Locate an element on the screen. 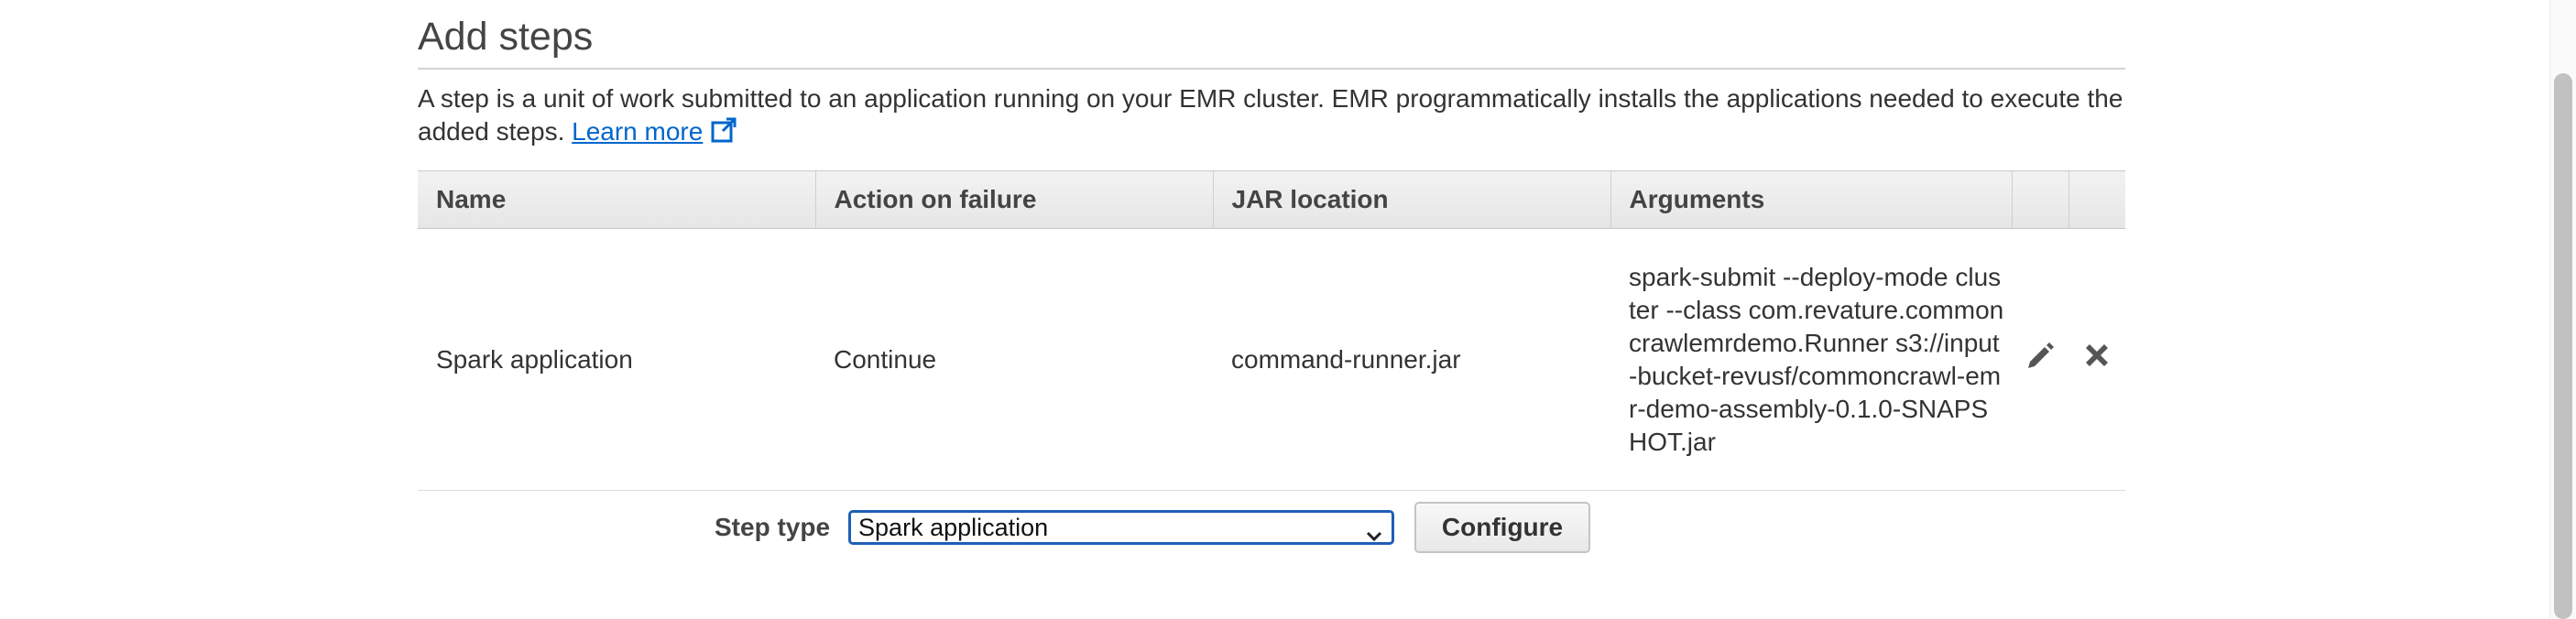  scrollbar-track is located at coordinates (2563, 309).